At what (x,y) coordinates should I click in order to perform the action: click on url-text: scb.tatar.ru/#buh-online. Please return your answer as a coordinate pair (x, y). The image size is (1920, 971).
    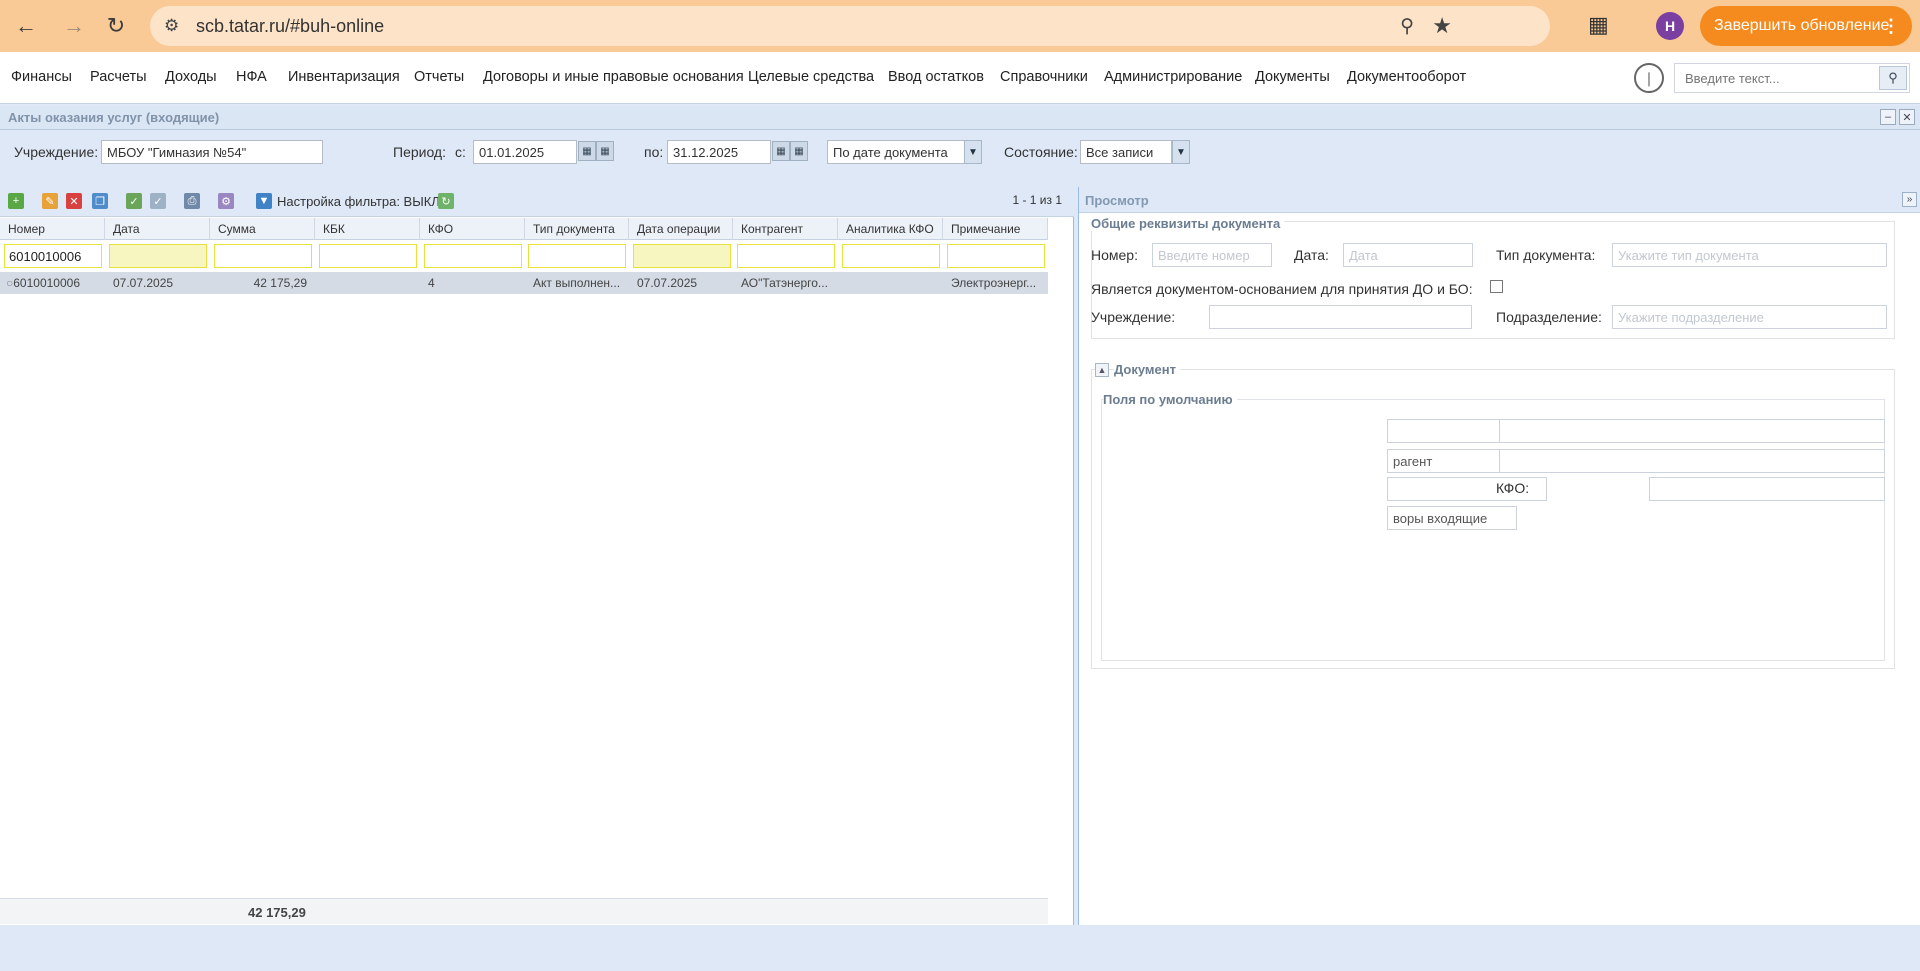
    Looking at the image, I should click on (290, 26).